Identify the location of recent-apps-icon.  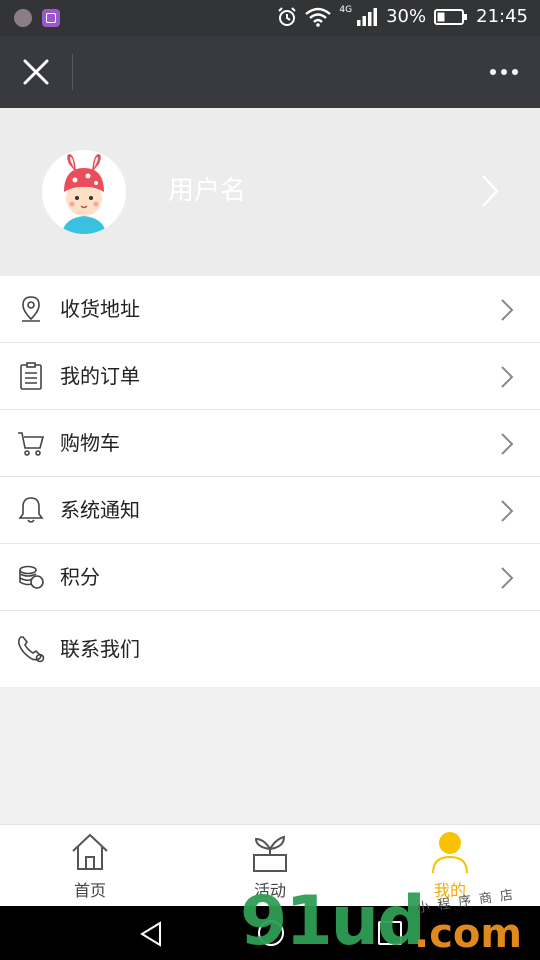
(390, 933).